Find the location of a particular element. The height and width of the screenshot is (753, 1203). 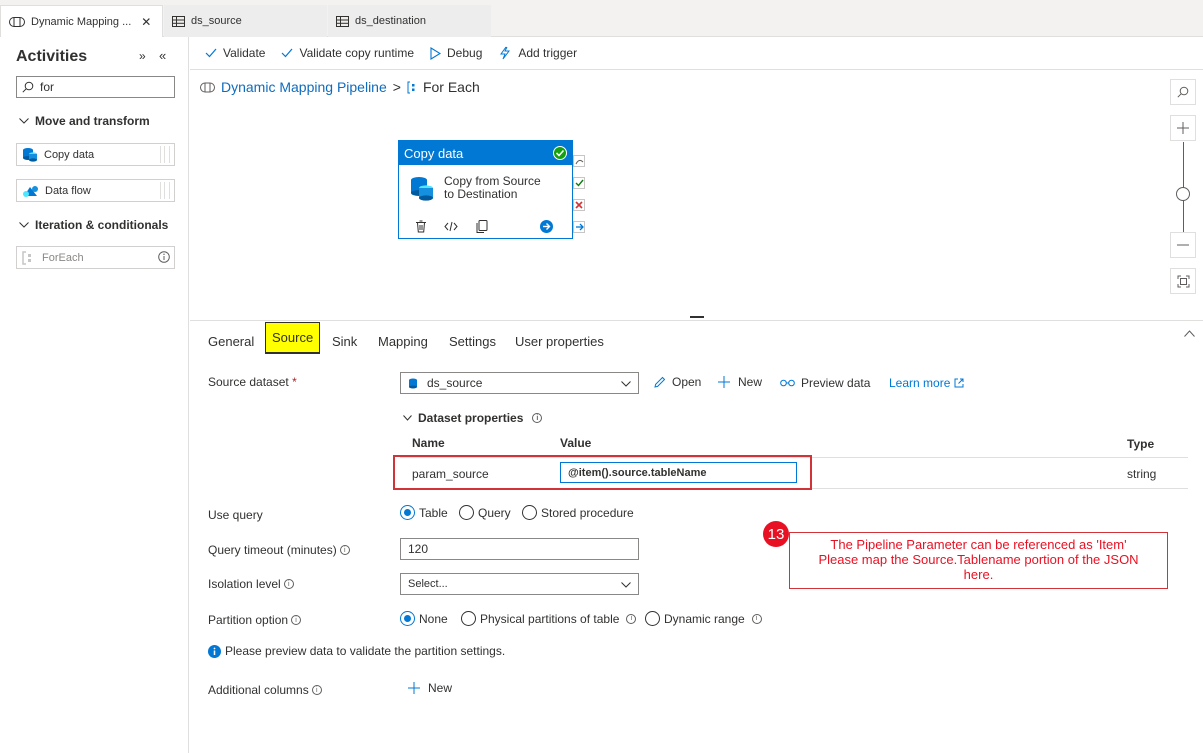

activity-data-flow: Data flow is located at coordinates (95, 190).